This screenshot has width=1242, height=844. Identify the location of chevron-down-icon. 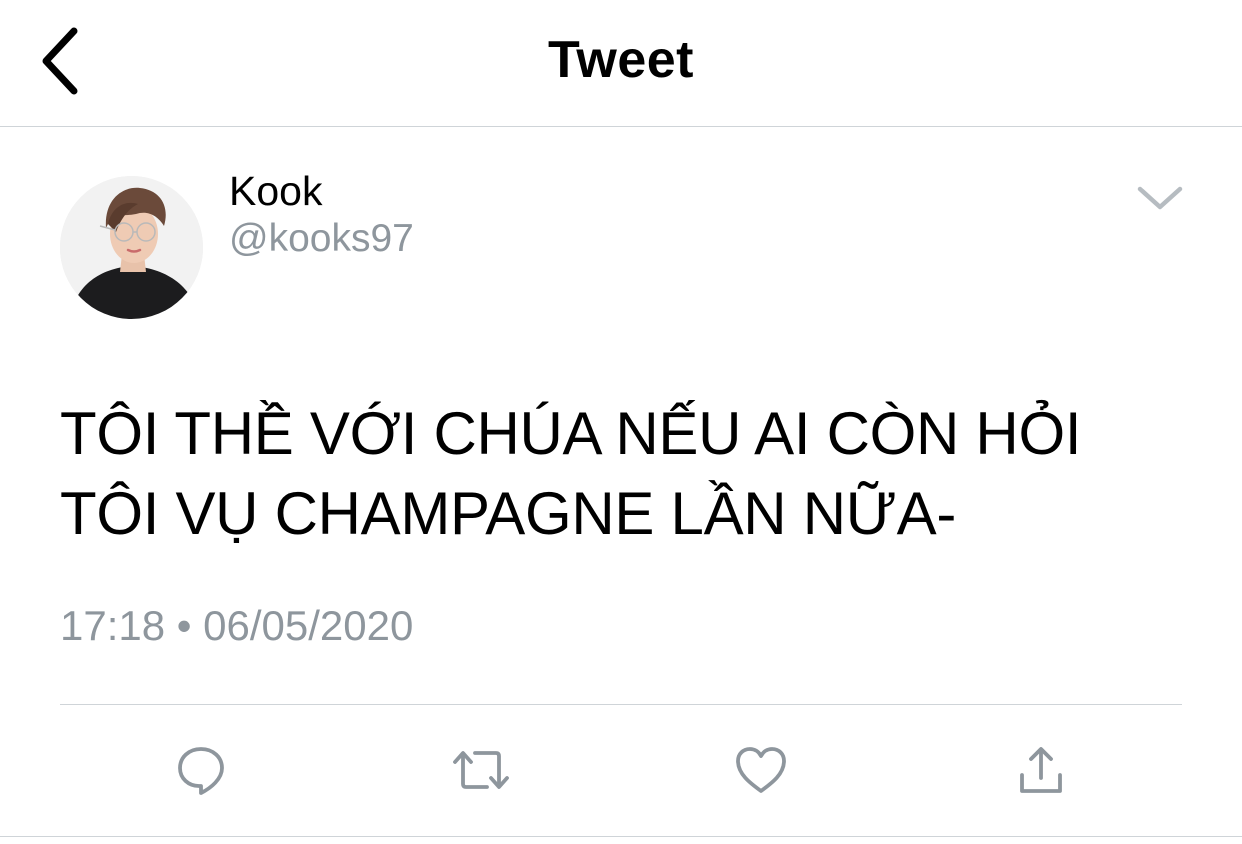
(1160, 198).